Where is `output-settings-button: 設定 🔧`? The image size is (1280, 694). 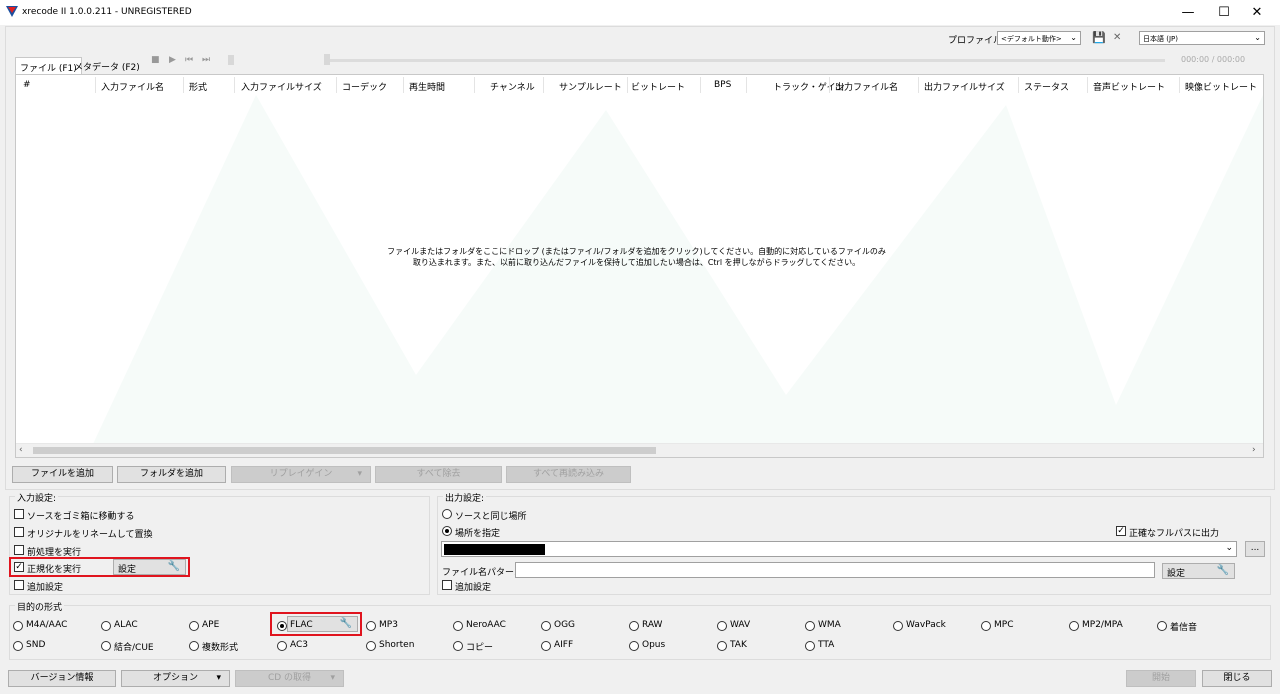
output-settings-button: 設定 🔧 is located at coordinates (1198, 571).